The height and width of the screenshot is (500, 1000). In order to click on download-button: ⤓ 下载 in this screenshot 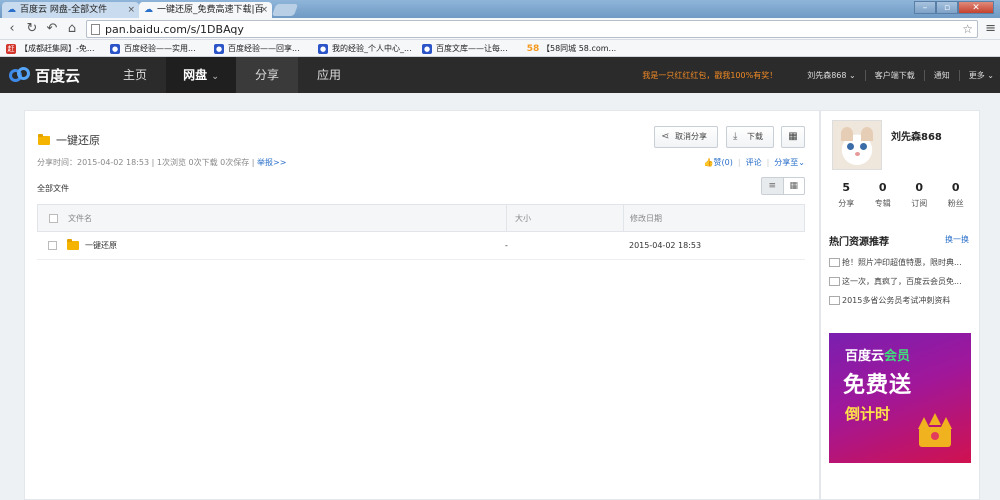, I will do `click(750, 137)`.